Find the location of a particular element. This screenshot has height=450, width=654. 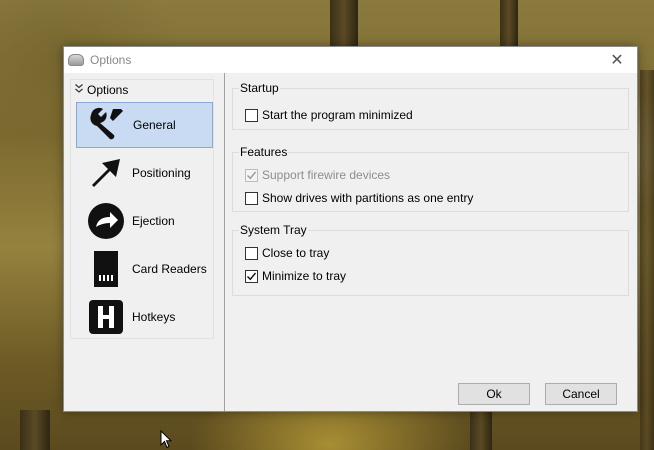

start-minimized-option: Start the program minimized is located at coordinates (329, 115).